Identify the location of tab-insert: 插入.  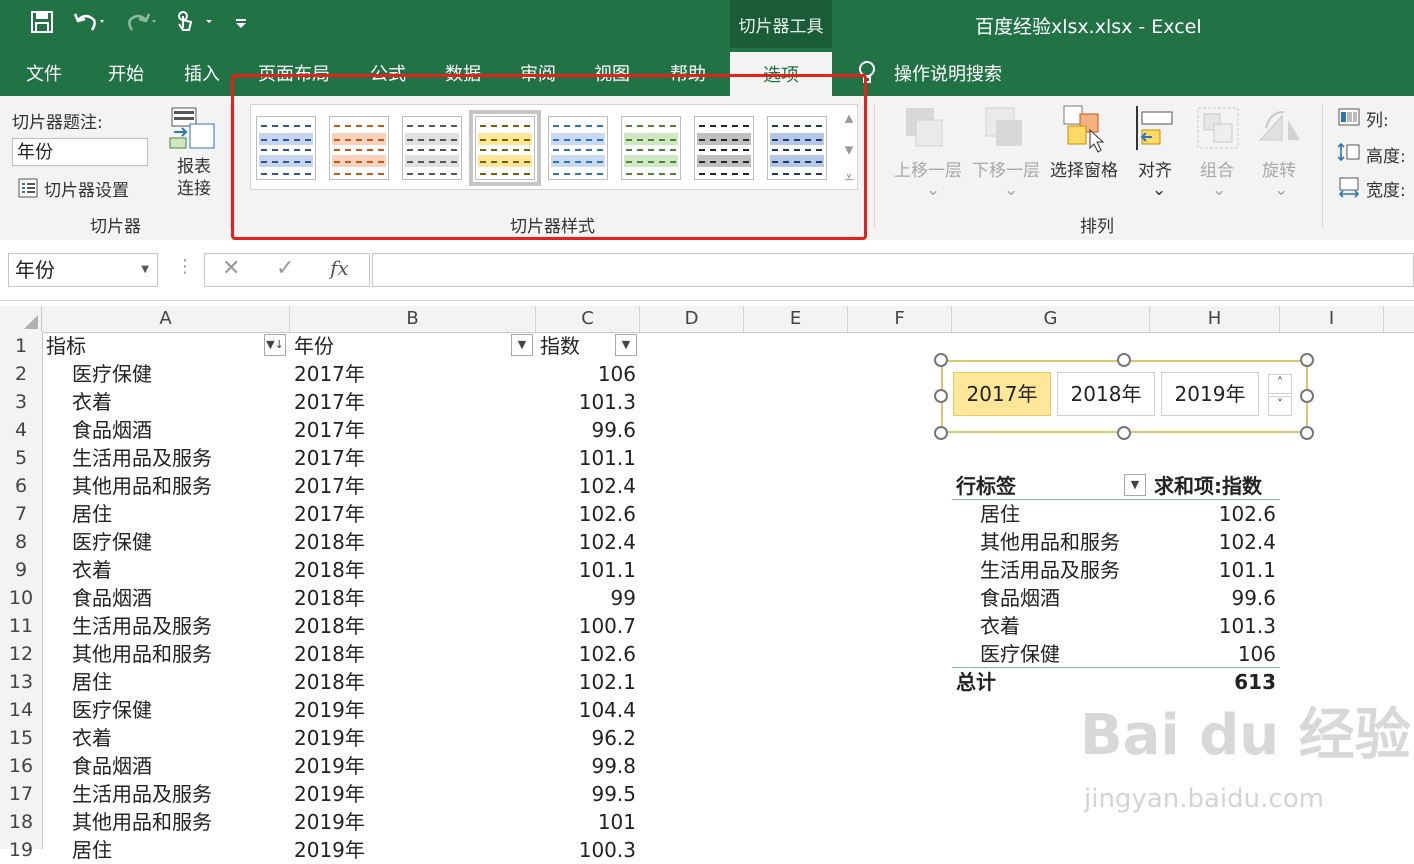
(202, 73).